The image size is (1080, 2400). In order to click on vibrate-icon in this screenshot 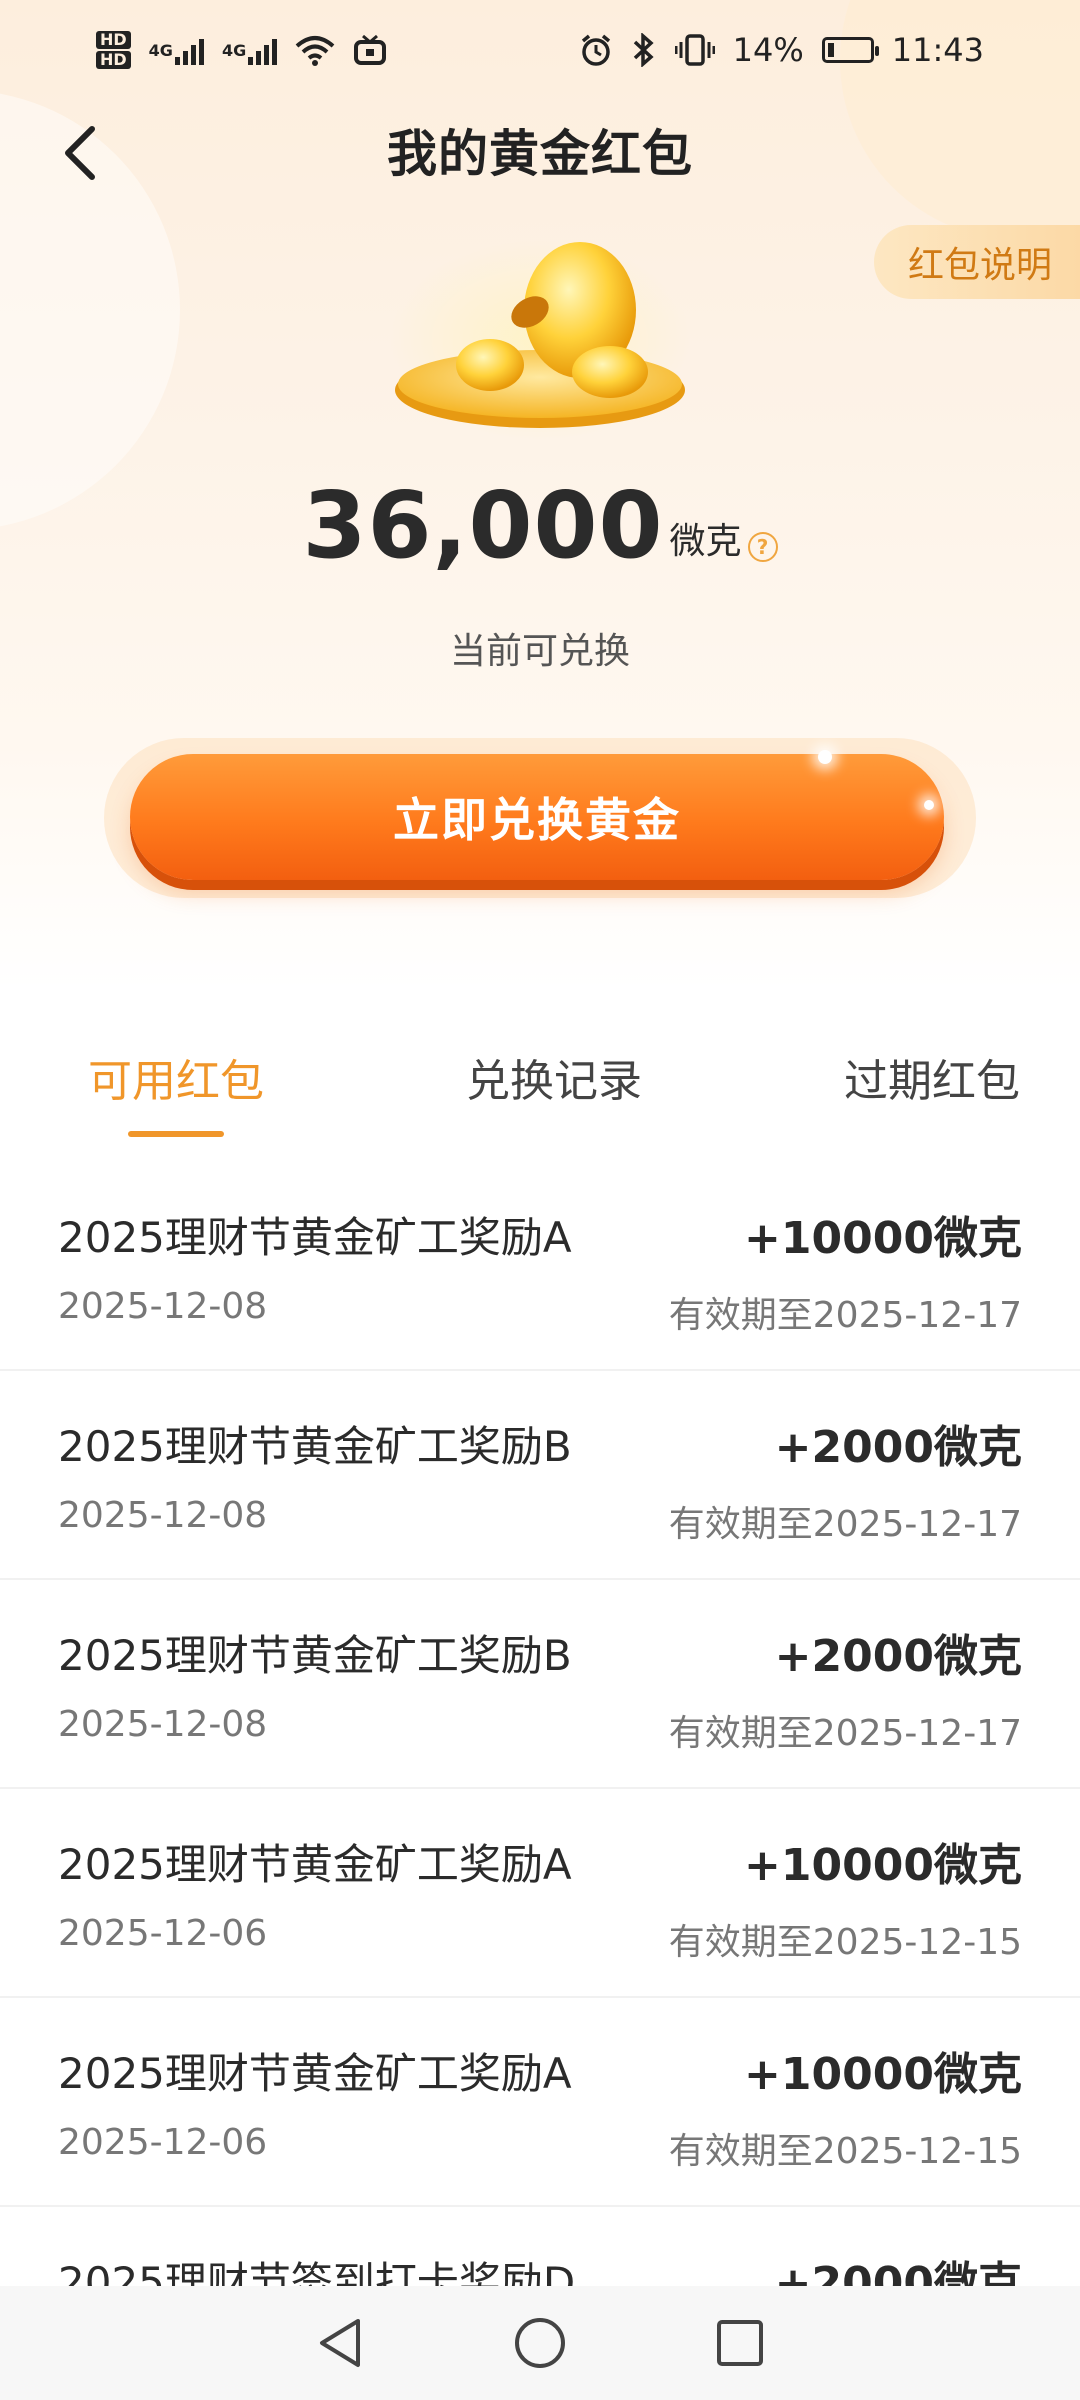, I will do `click(694, 50)`.